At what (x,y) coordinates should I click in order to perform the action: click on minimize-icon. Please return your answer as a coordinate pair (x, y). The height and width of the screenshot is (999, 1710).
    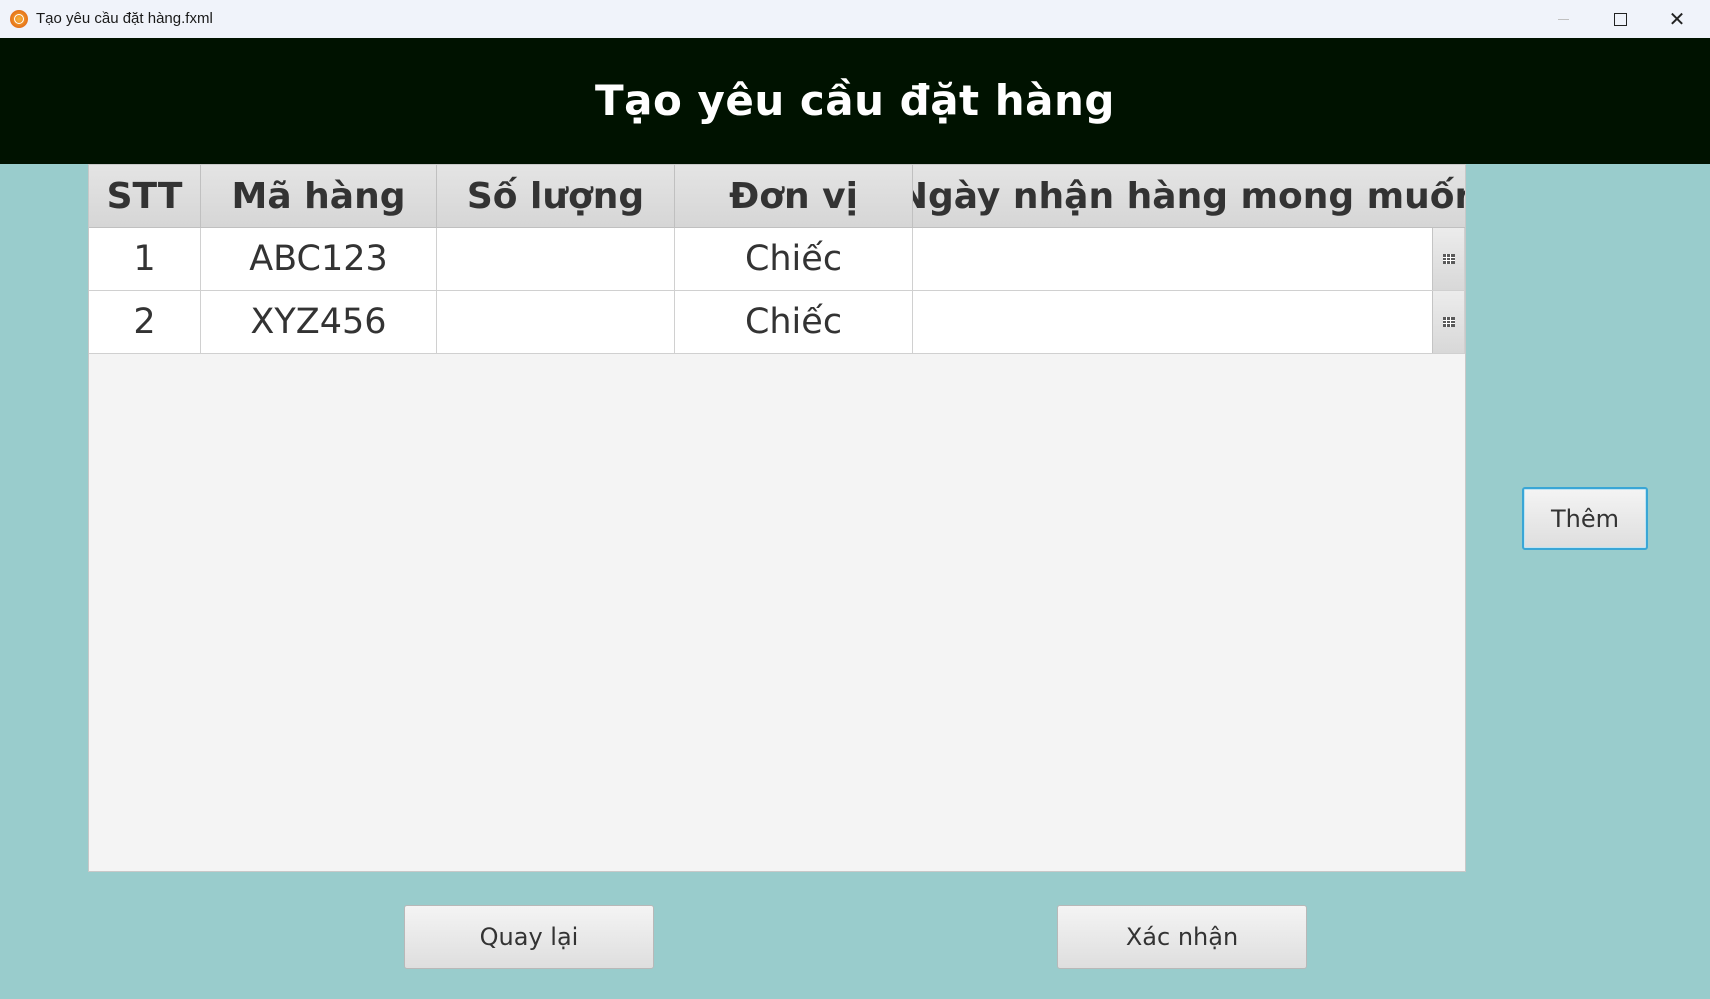
    Looking at the image, I should click on (1563, 19).